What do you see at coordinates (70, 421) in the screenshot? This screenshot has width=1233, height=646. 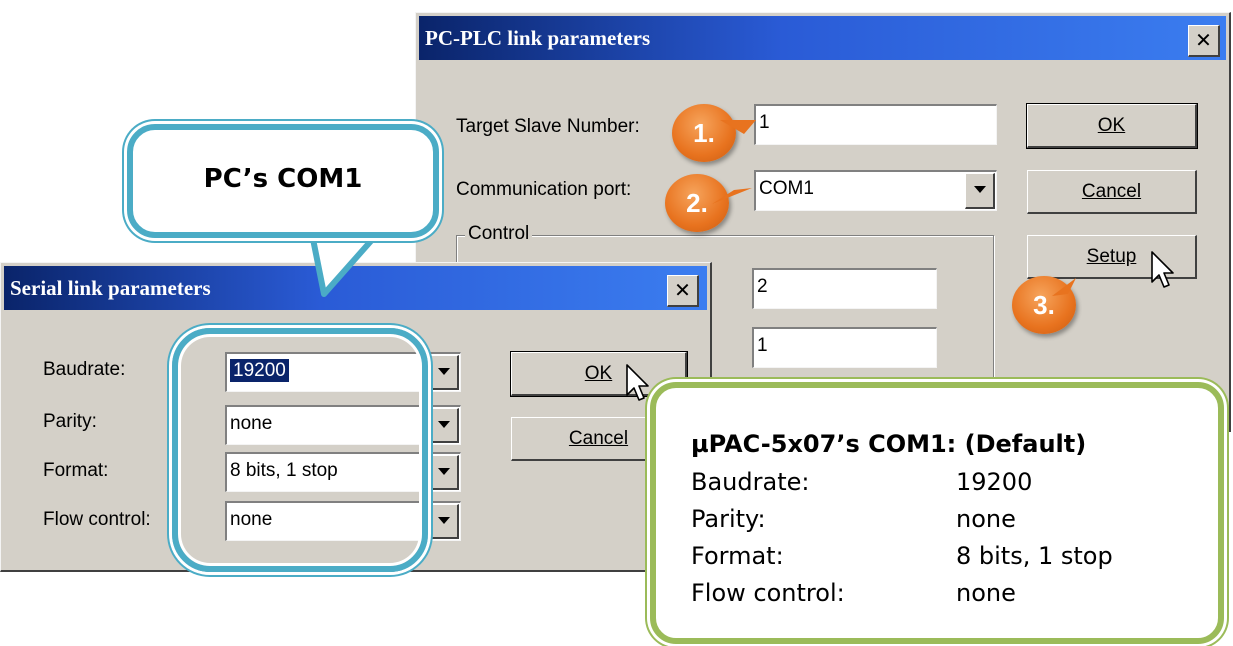 I see `parity-label: Parity:` at bounding box center [70, 421].